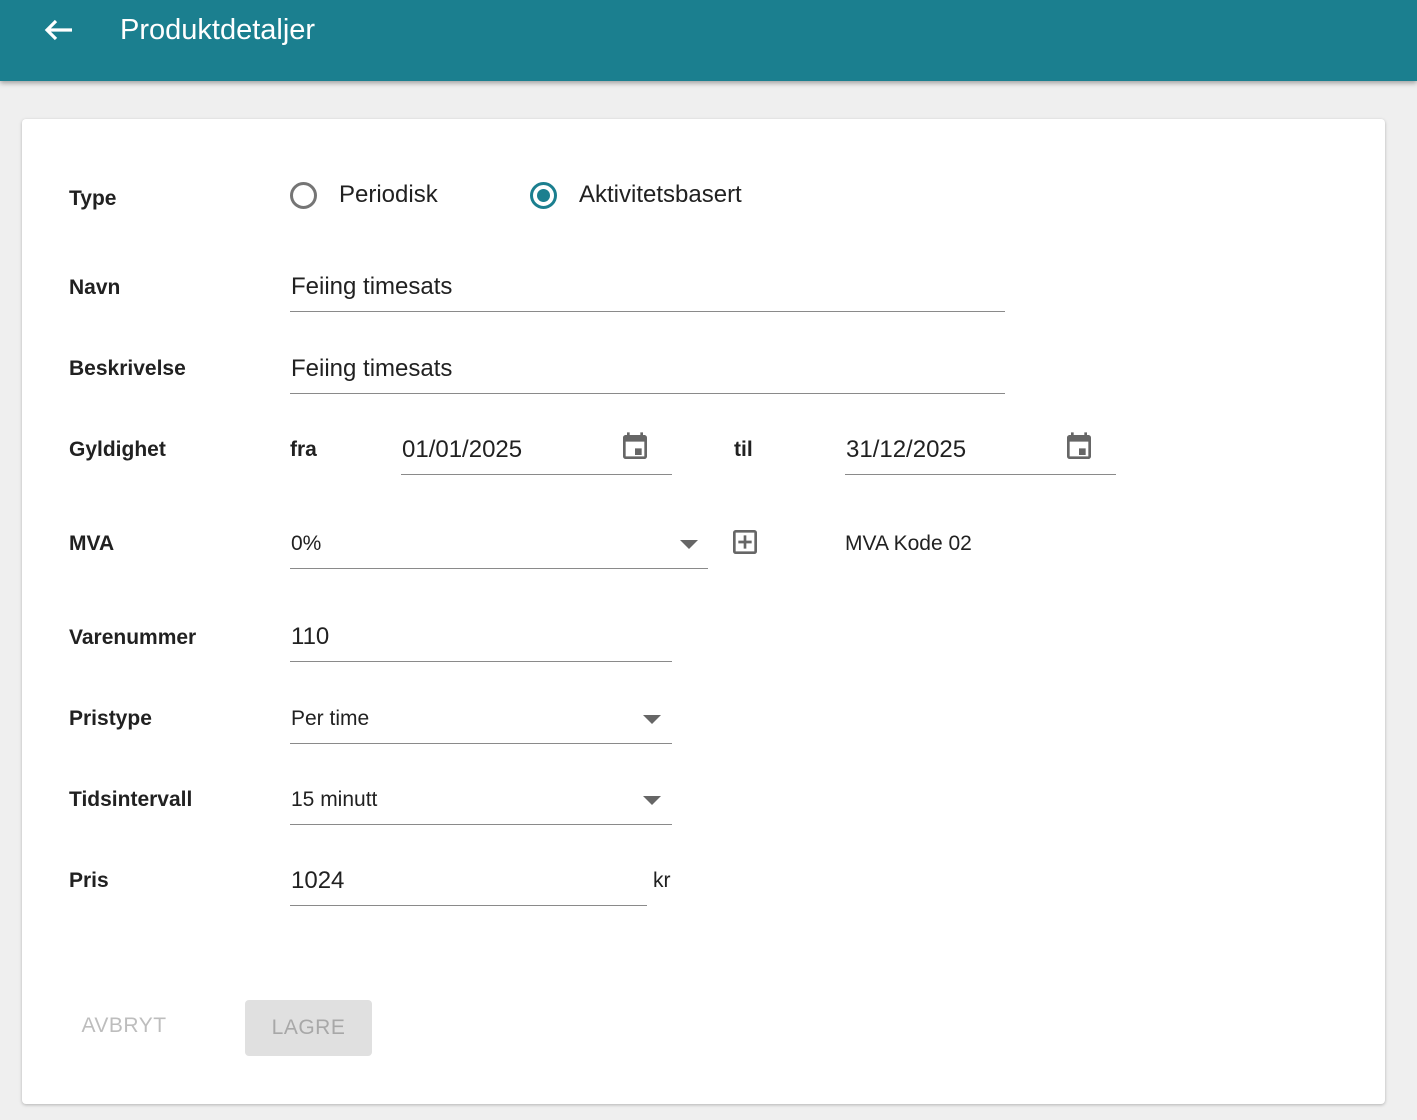 The width and height of the screenshot is (1417, 1120). Describe the element at coordinates (481, 798) in the screenshot. I see `time-interval-select: 15 minutt` at that location.